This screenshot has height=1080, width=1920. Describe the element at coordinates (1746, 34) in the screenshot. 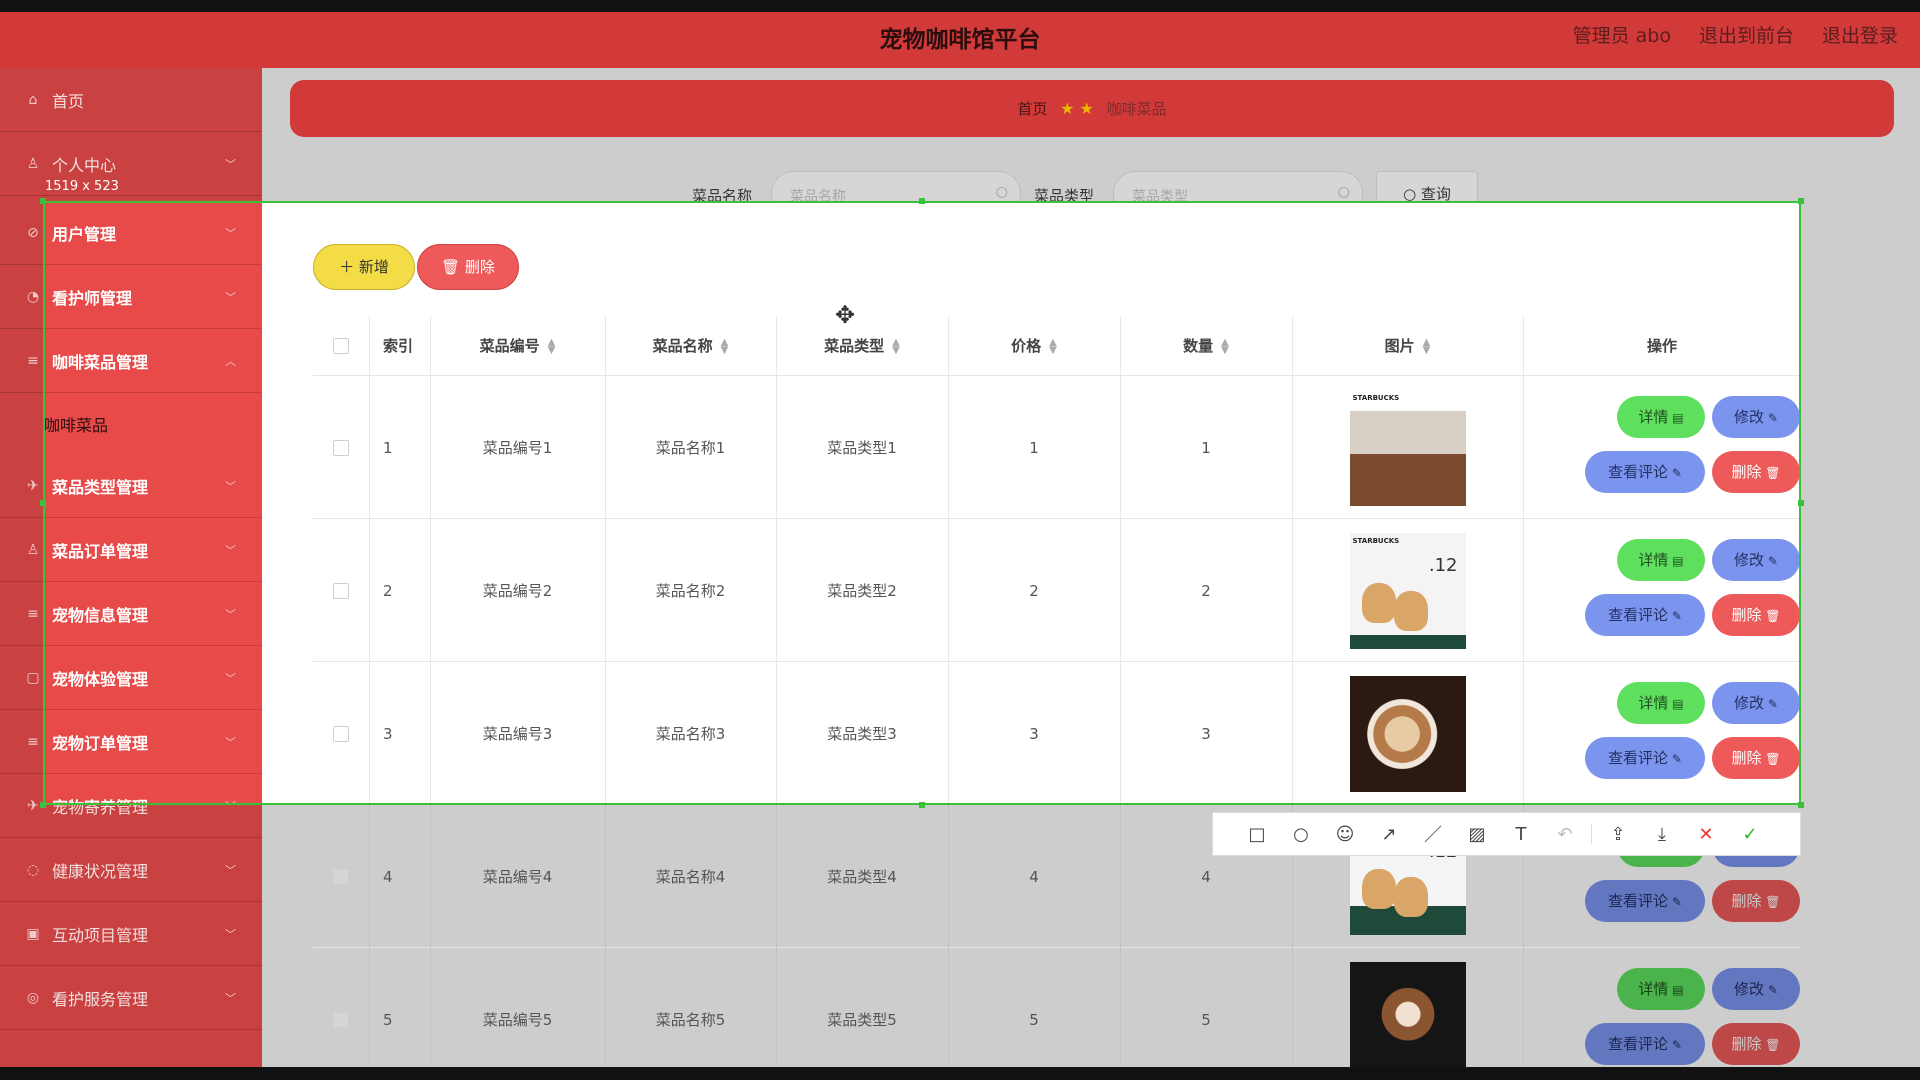

I see `back-to-front-link: 退出到前台` at that location.